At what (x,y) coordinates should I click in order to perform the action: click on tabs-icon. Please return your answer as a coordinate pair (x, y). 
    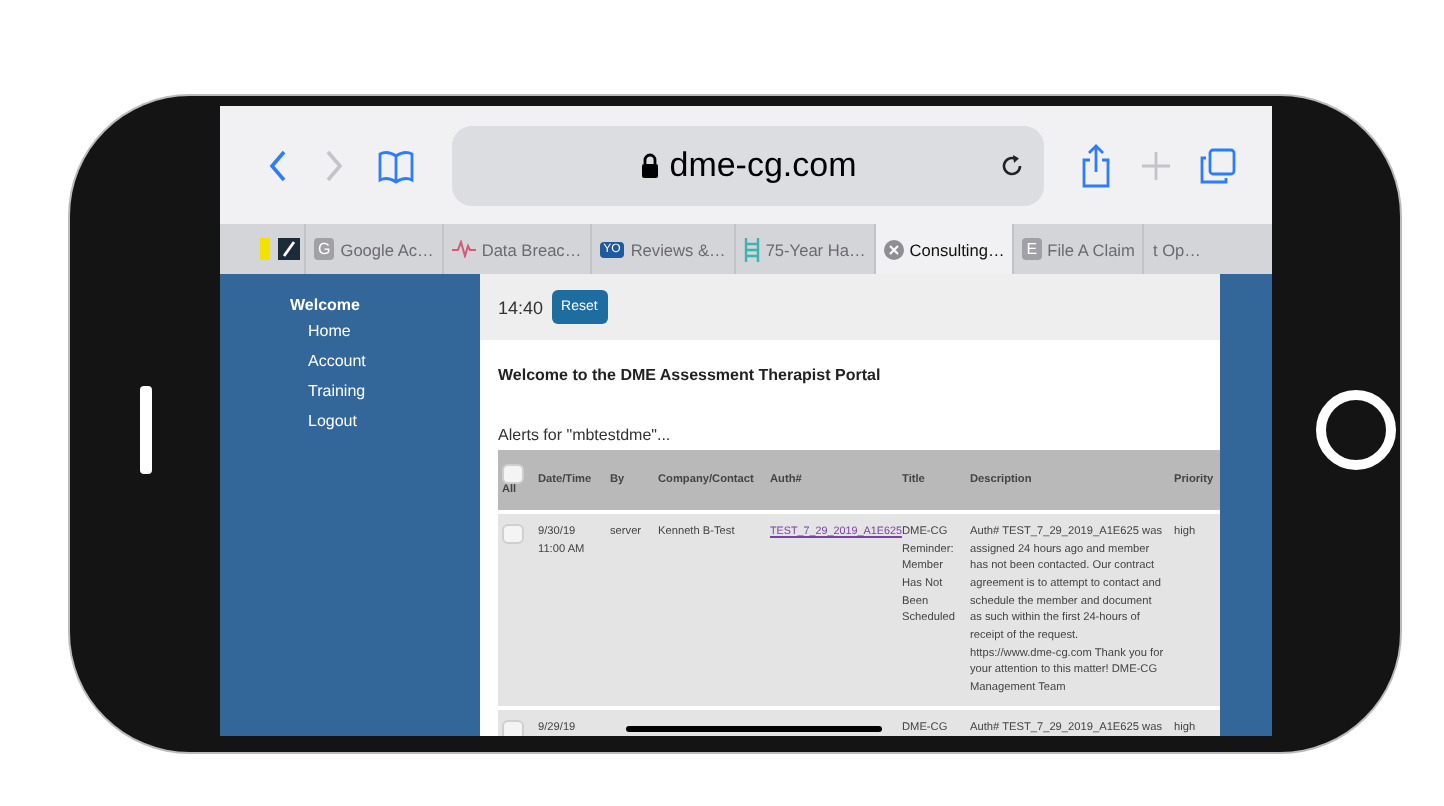
    Looking at the image, I should click on (1218, 165).